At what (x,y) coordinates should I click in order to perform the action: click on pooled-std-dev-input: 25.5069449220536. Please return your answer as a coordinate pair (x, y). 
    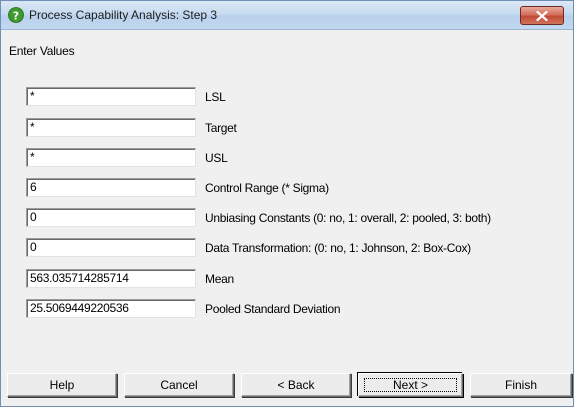
    Looking at the image, I should click on (111, 308).